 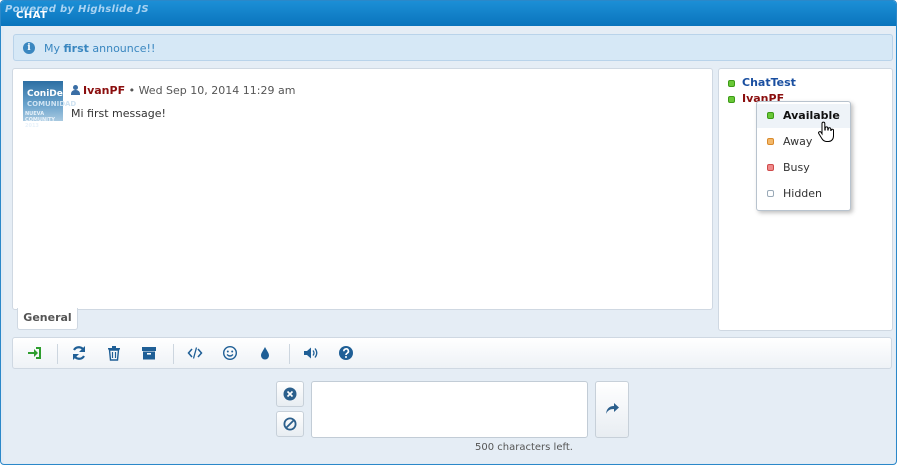 What do you see at coordinates (47, 319) in the screenshot?
I see `tab-general: General` at bounding box center [47, 319].